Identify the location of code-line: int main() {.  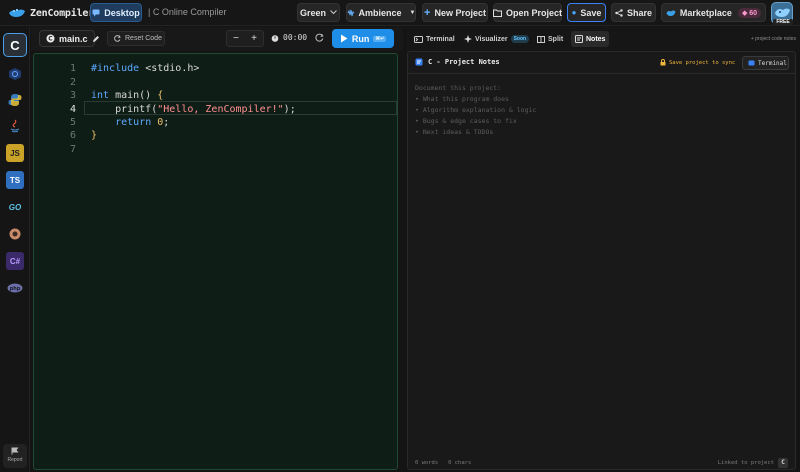
(127, 95).